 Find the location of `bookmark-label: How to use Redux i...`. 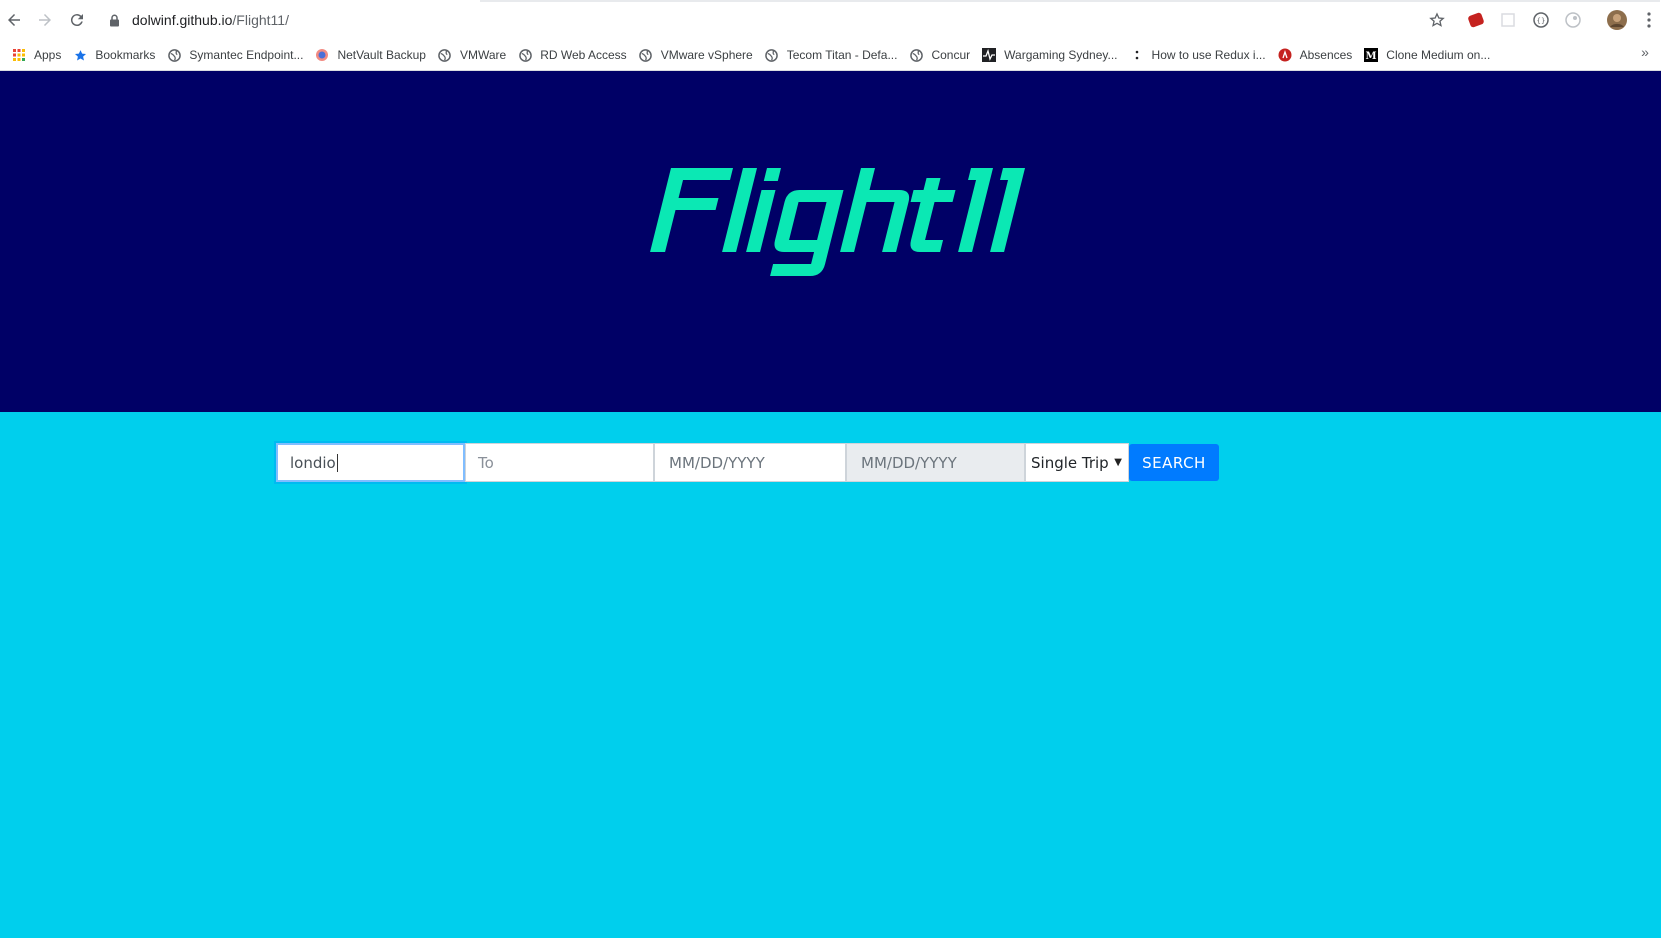

bookmark-label: How to use Redux i... is located at coordinates (1208, 55).